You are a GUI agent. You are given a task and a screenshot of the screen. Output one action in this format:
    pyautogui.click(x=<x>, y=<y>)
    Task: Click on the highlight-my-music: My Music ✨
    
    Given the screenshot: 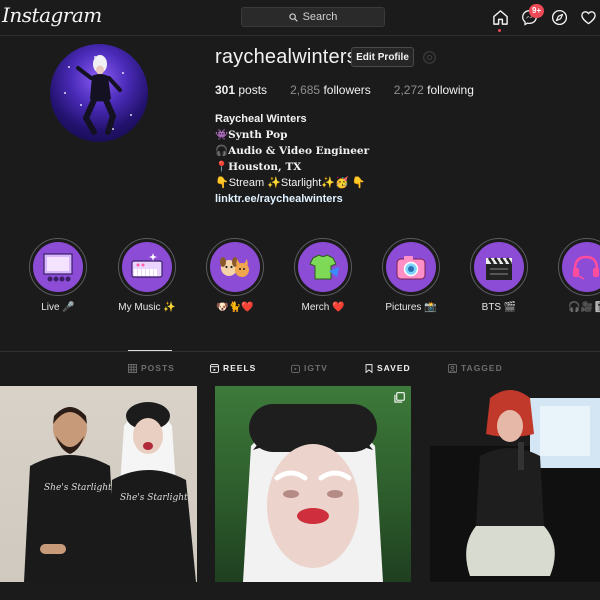 What is the action you would take?
    pyautogui.click(x=147, y=275)
    